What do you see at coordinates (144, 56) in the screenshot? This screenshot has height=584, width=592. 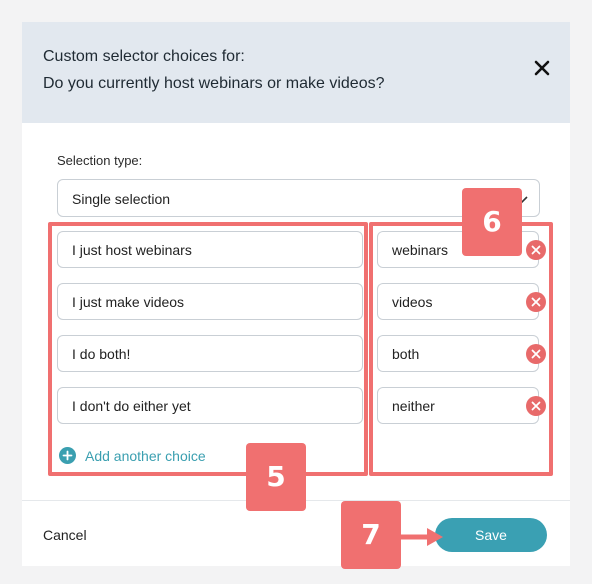 I see `dialog-title: Custom selector choices for:` at bounding box center [144, 56].